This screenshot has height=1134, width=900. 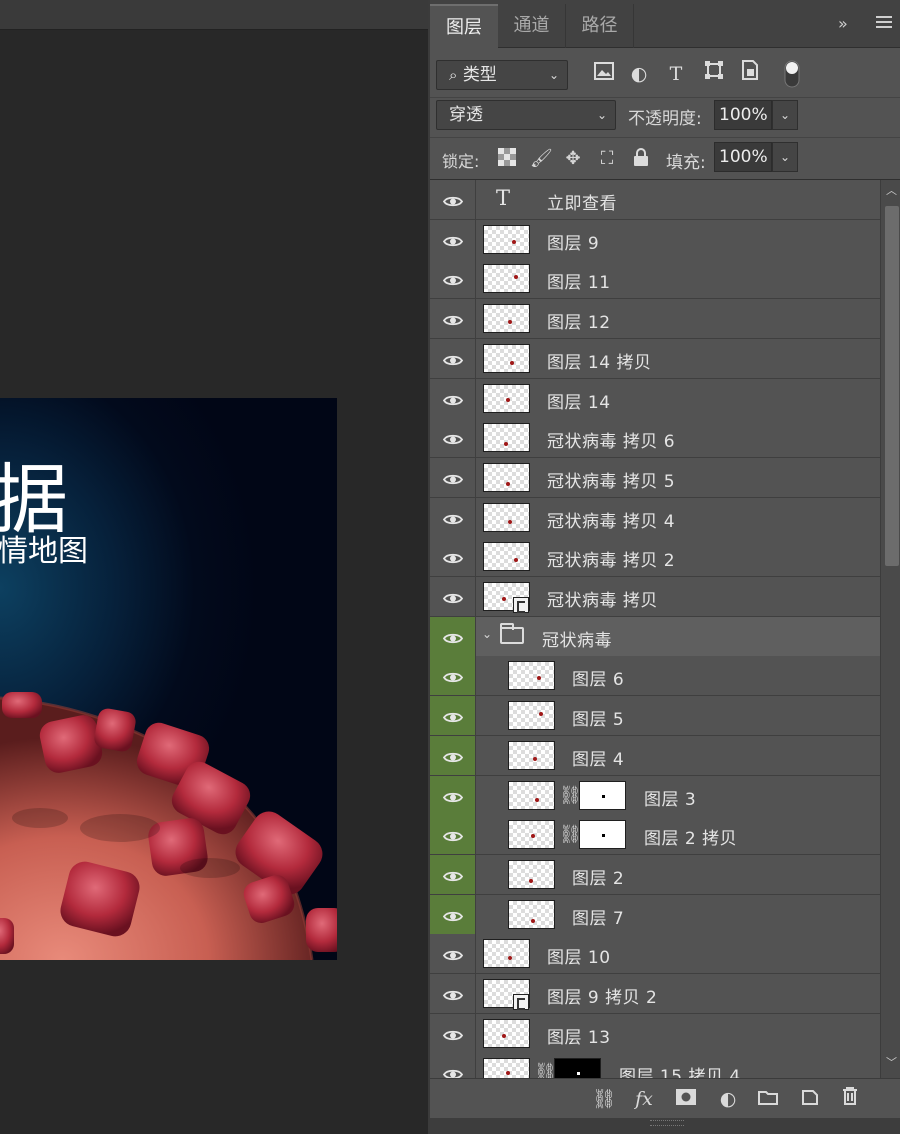 What do you see at coordinates (655, 239) in the screenshot?
I see `layer-row: 图层 9` at bounding box center [655, 239].